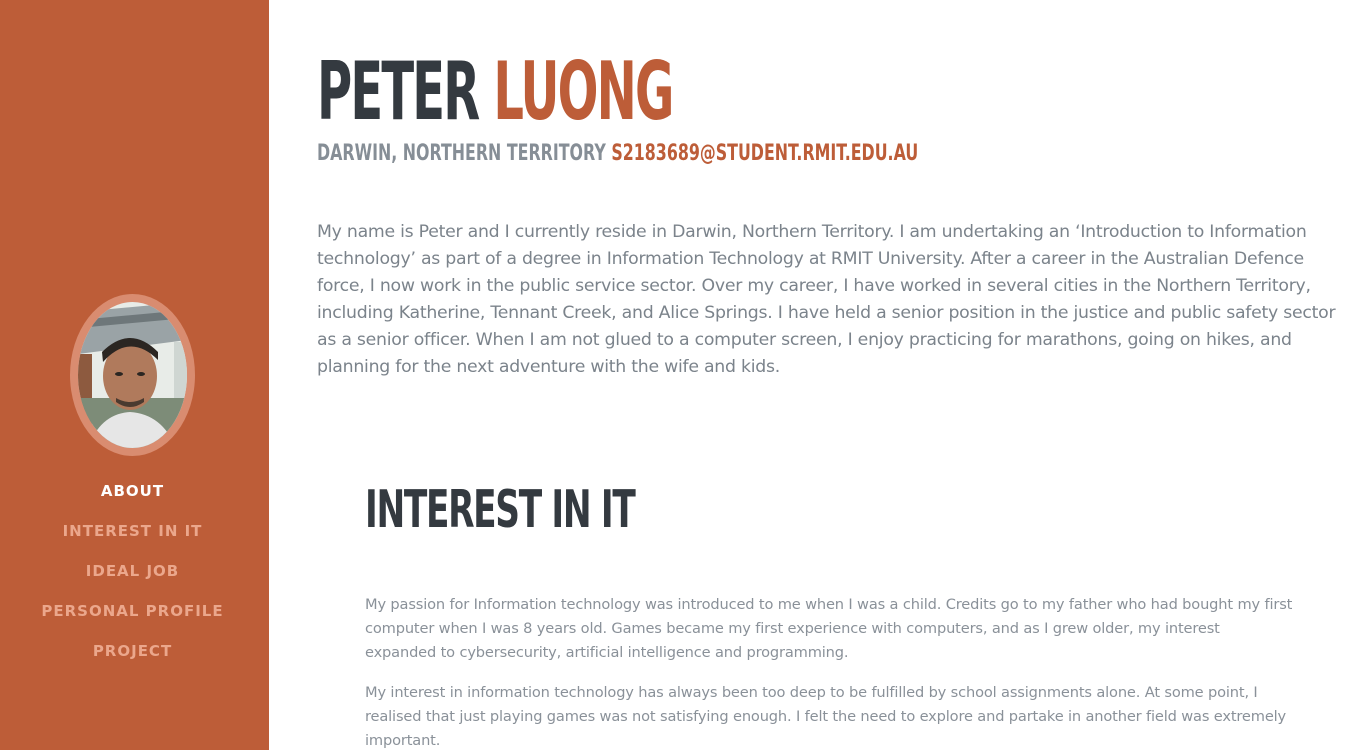 The image size is (1355, 753). I want to click on profile-photo-icon, so click(132, 375).